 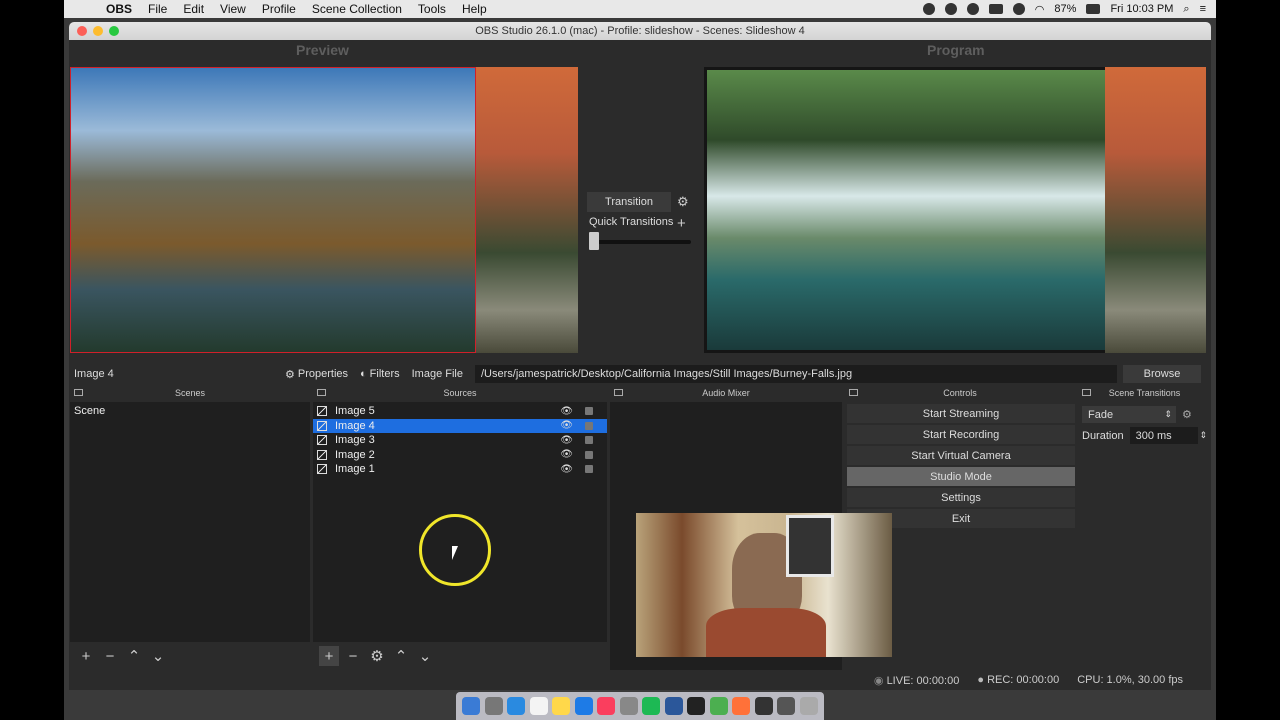 I want to click on music-icon, so click(x=606, y=706).